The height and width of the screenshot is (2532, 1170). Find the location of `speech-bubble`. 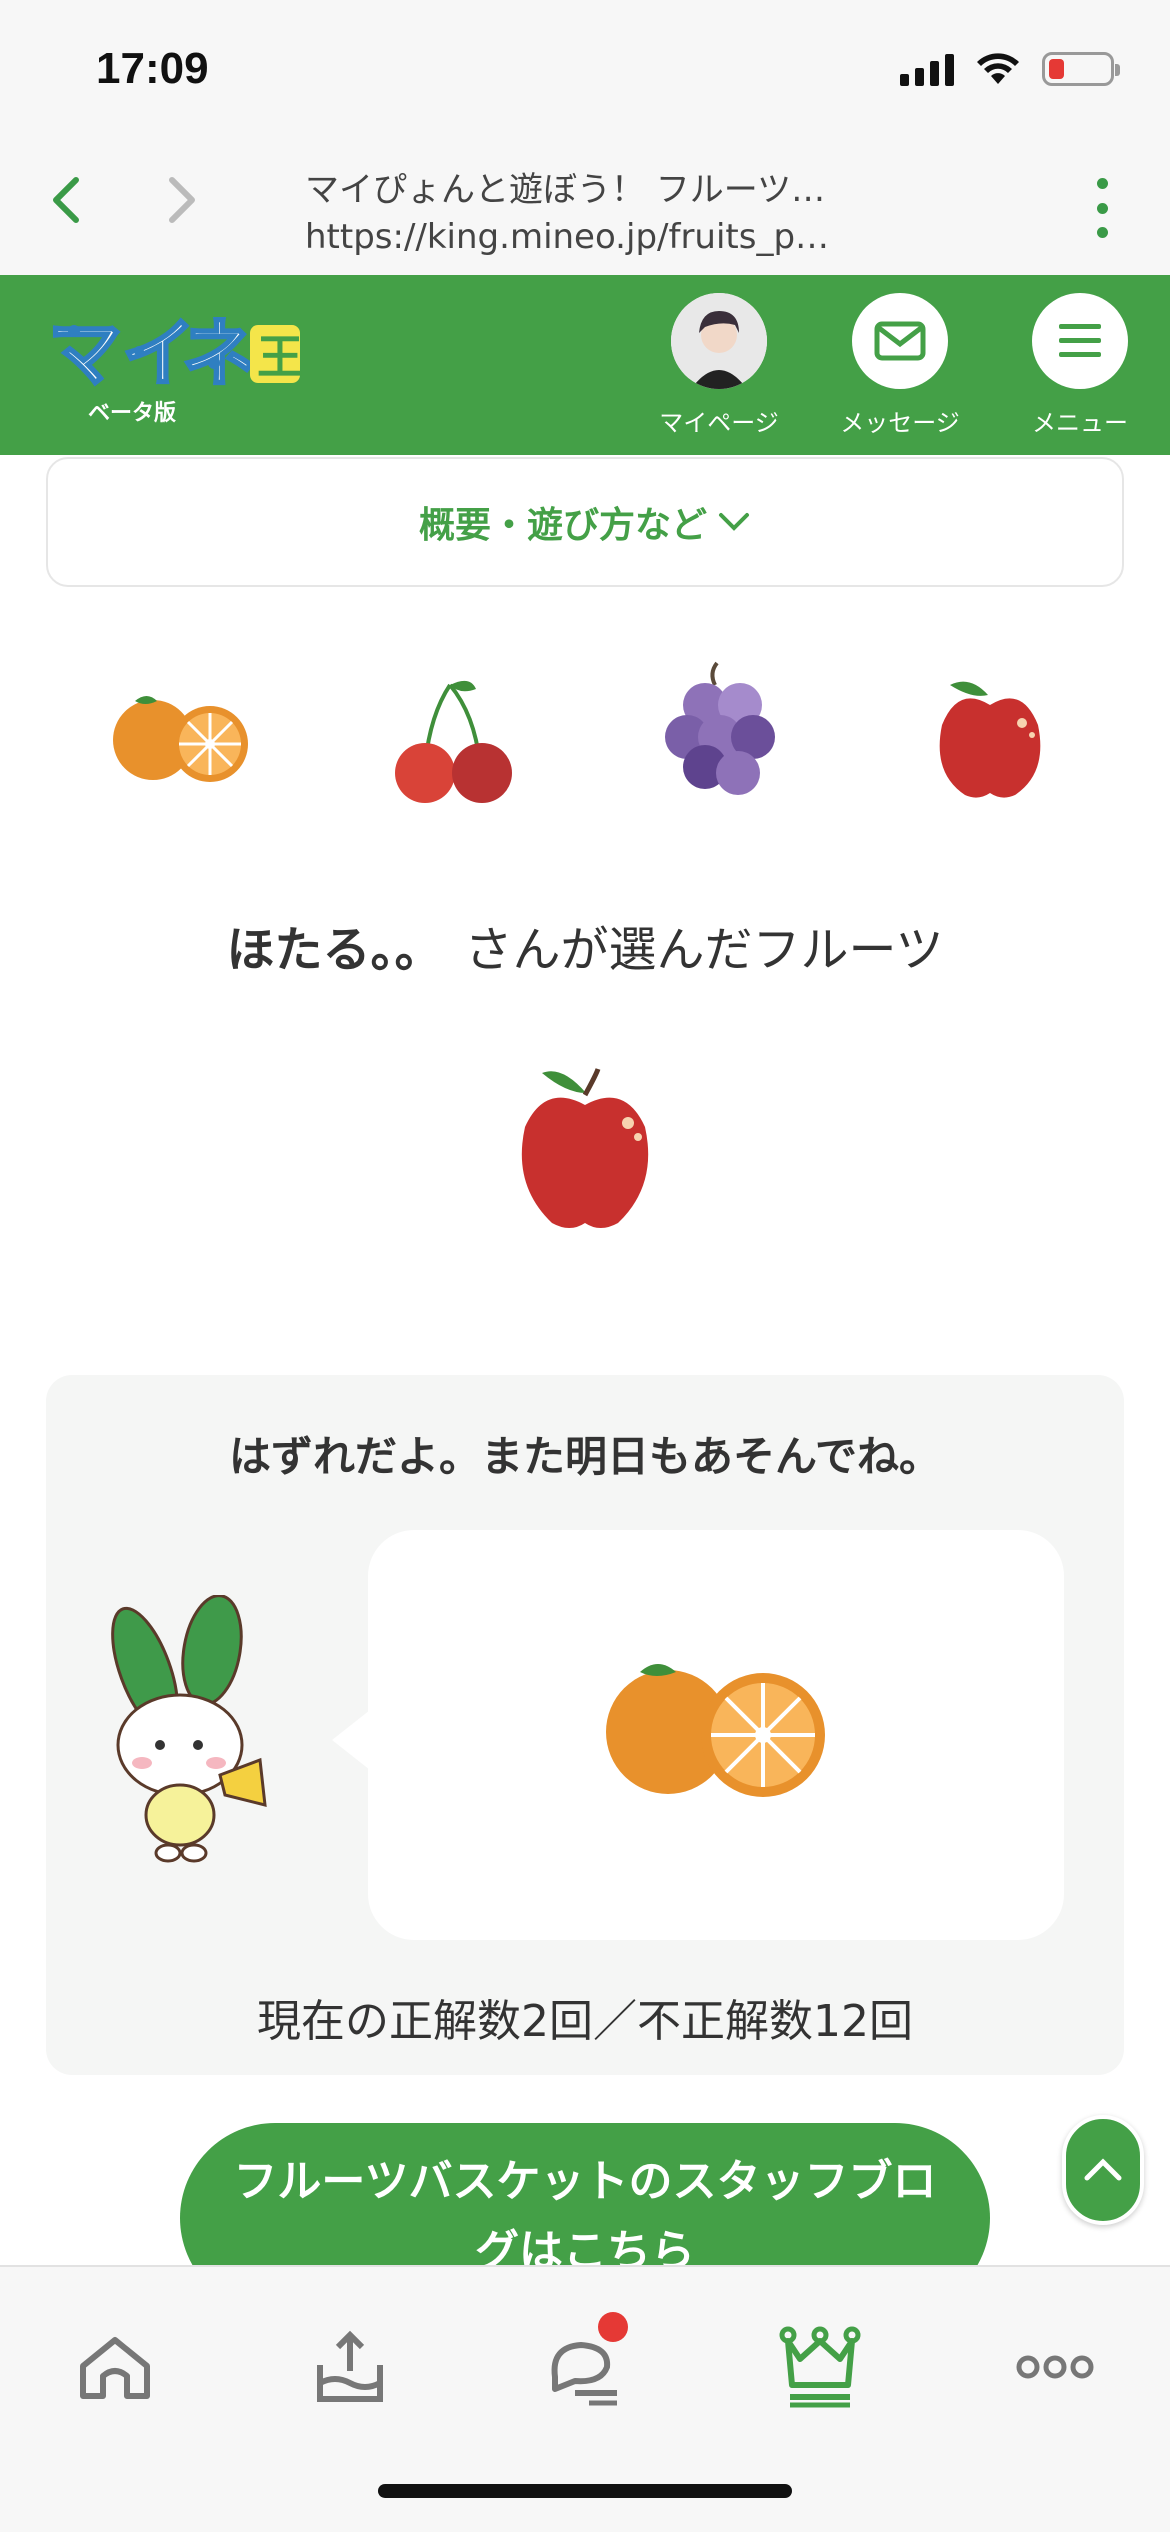

speech-bubble is located at coordinates (698, 1735).